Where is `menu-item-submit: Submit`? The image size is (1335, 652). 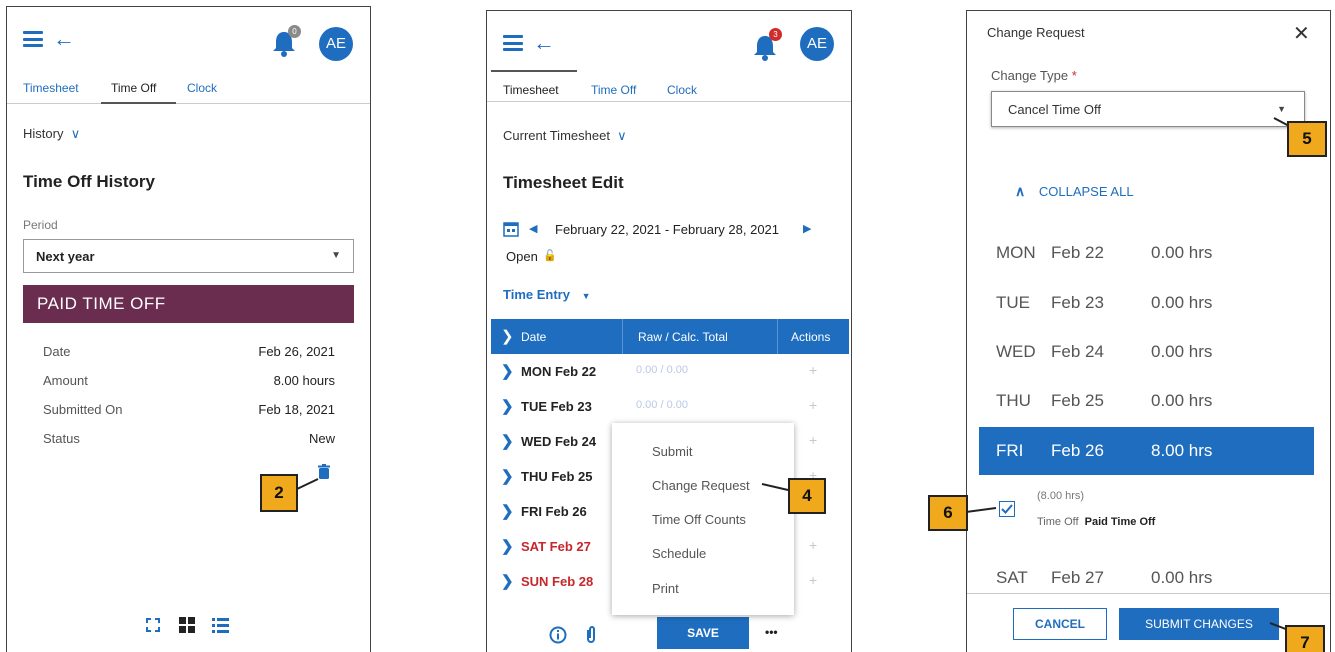
menu-item-submit: Submit is located at coordinates (672, 451).